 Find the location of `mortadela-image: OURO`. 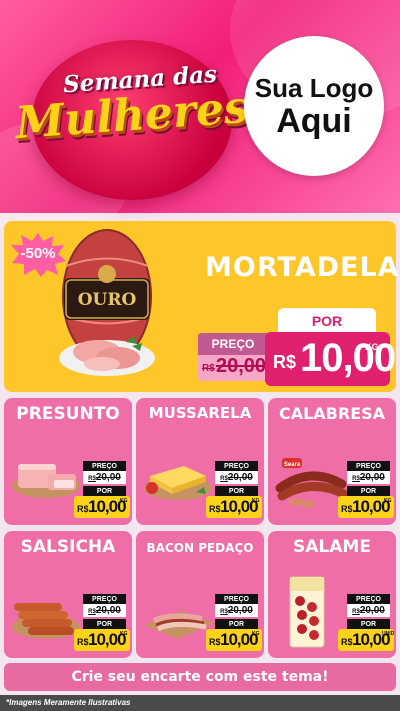

mortadela-image: OURO is located at coordinates (107, 302).